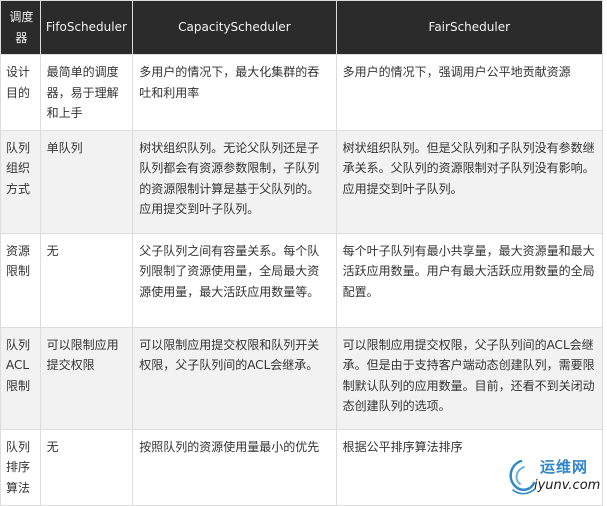 This screenshot has width=607, height=506. I want to click on row-label: 队列排序算法, so click(20, 467).